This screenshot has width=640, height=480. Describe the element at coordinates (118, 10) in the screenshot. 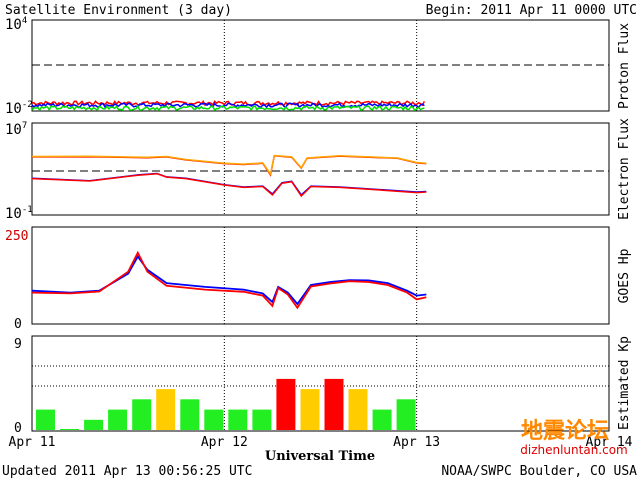

I see `chart-title: Satellite Environment (3 day)` at that location.